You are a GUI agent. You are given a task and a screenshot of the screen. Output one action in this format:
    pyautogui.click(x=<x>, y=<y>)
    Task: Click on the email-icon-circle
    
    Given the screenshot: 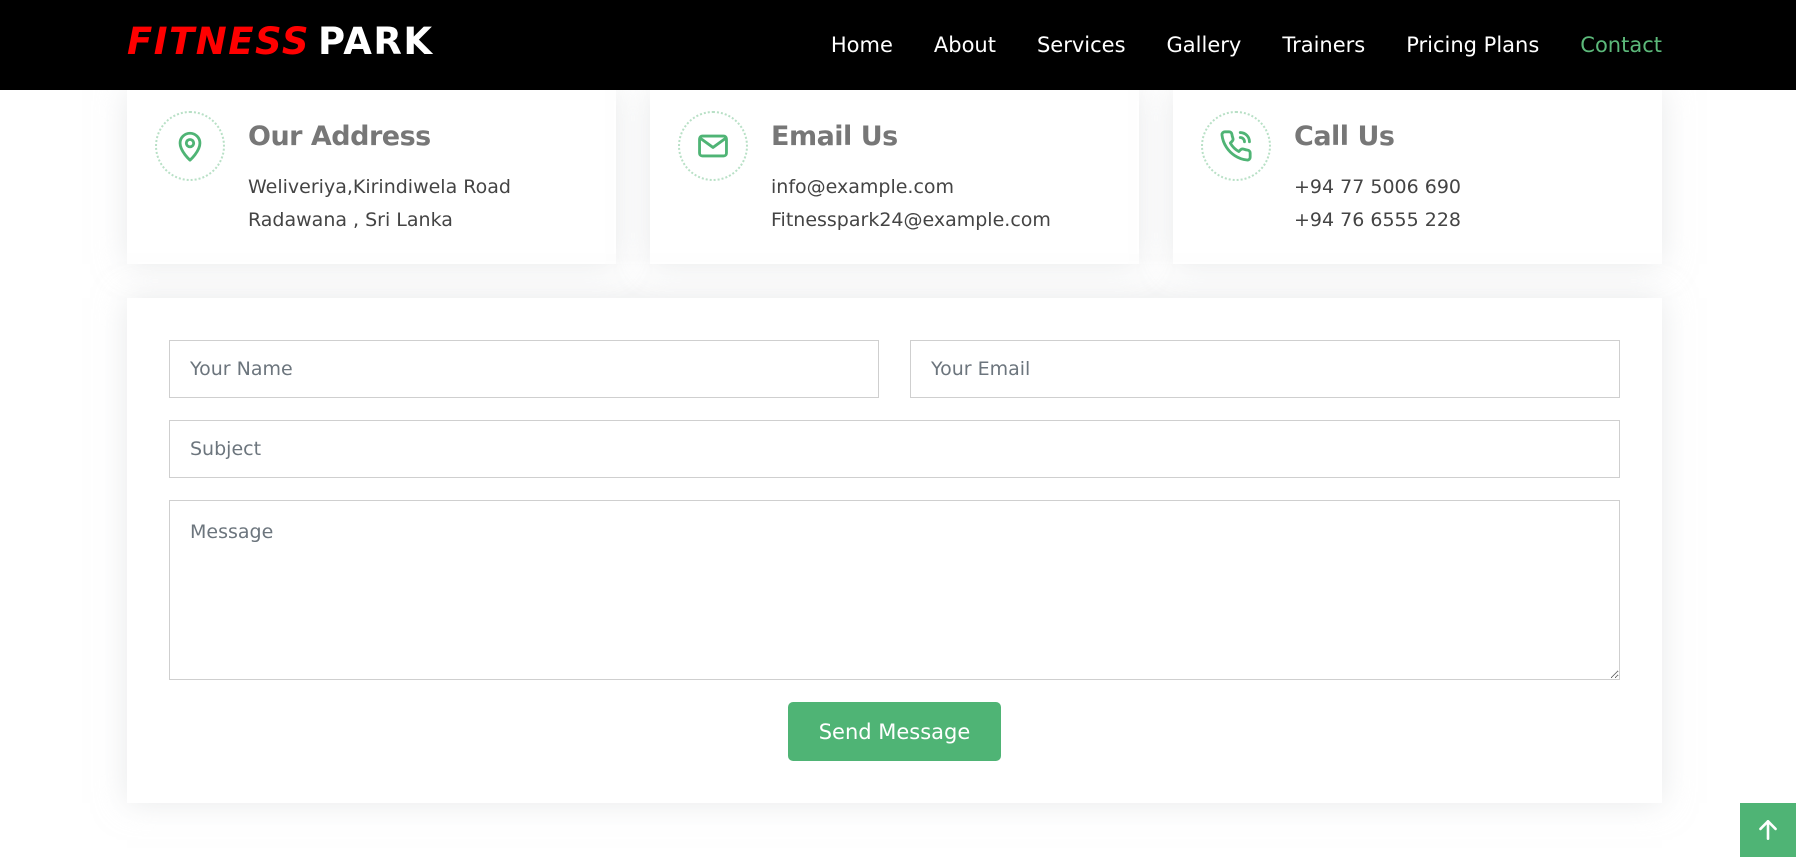 What is the action you would take?
    pyautogui.click(x=713, y=146)
    